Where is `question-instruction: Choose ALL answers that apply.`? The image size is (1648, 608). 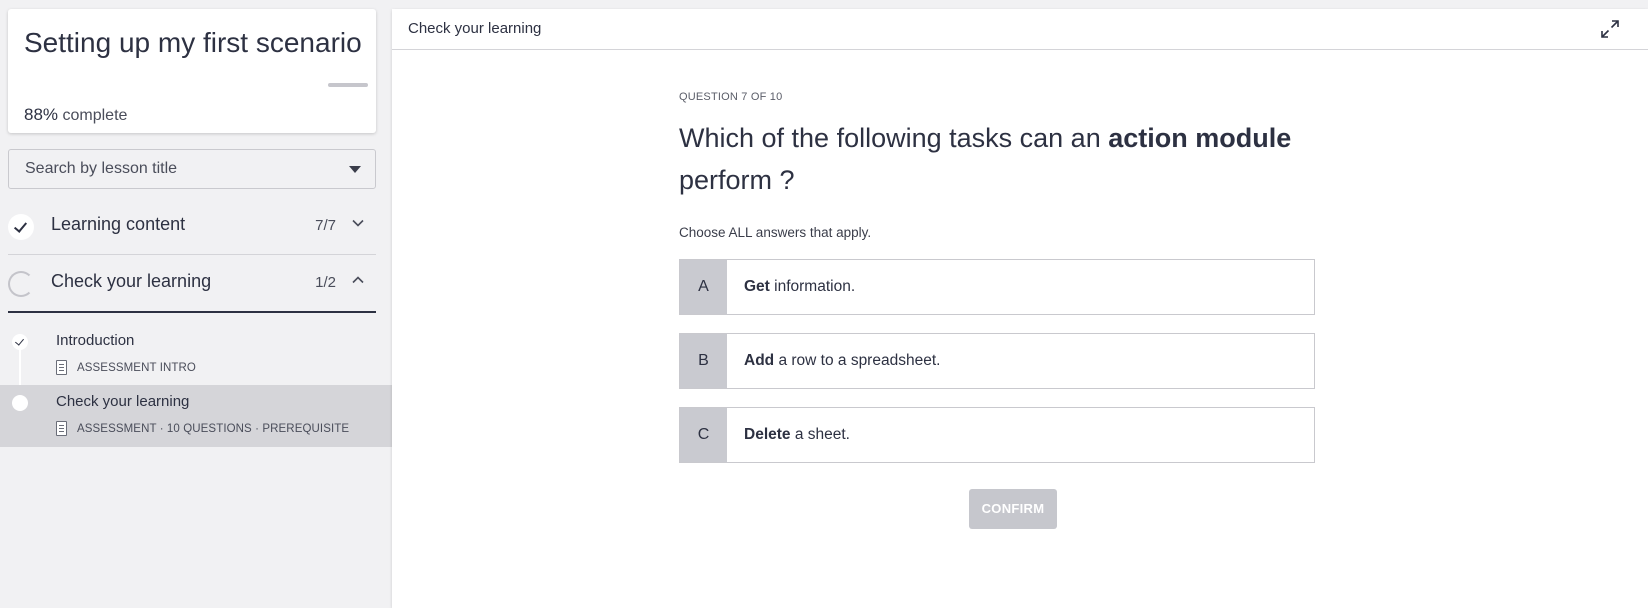 question-instruction: Choose ALL answers that apply. is located at coordinates (775, 232).